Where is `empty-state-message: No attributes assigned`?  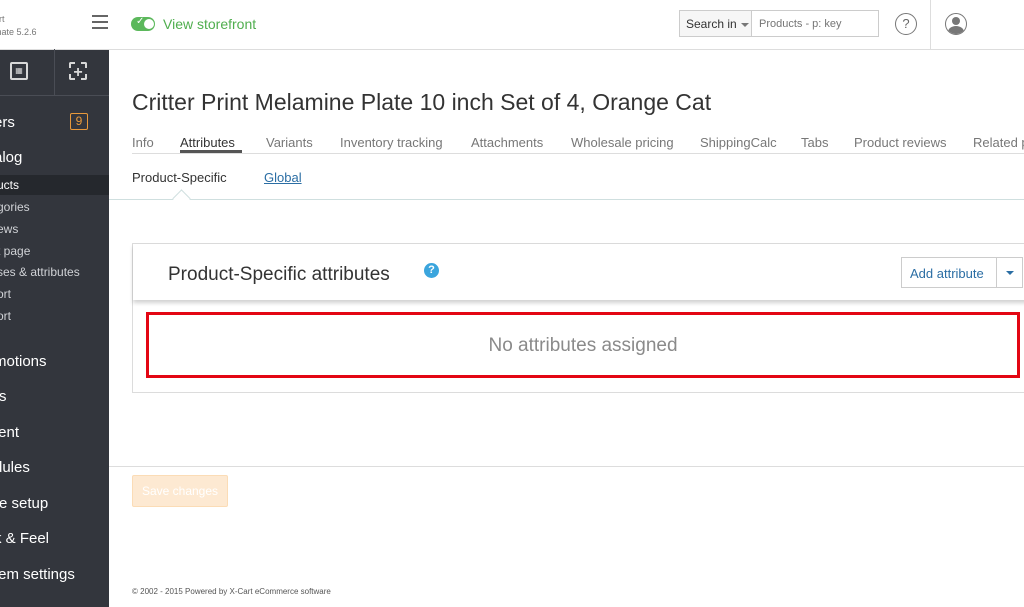
empty-state-message: No attributes assigned is located at coordinates (583, 345).